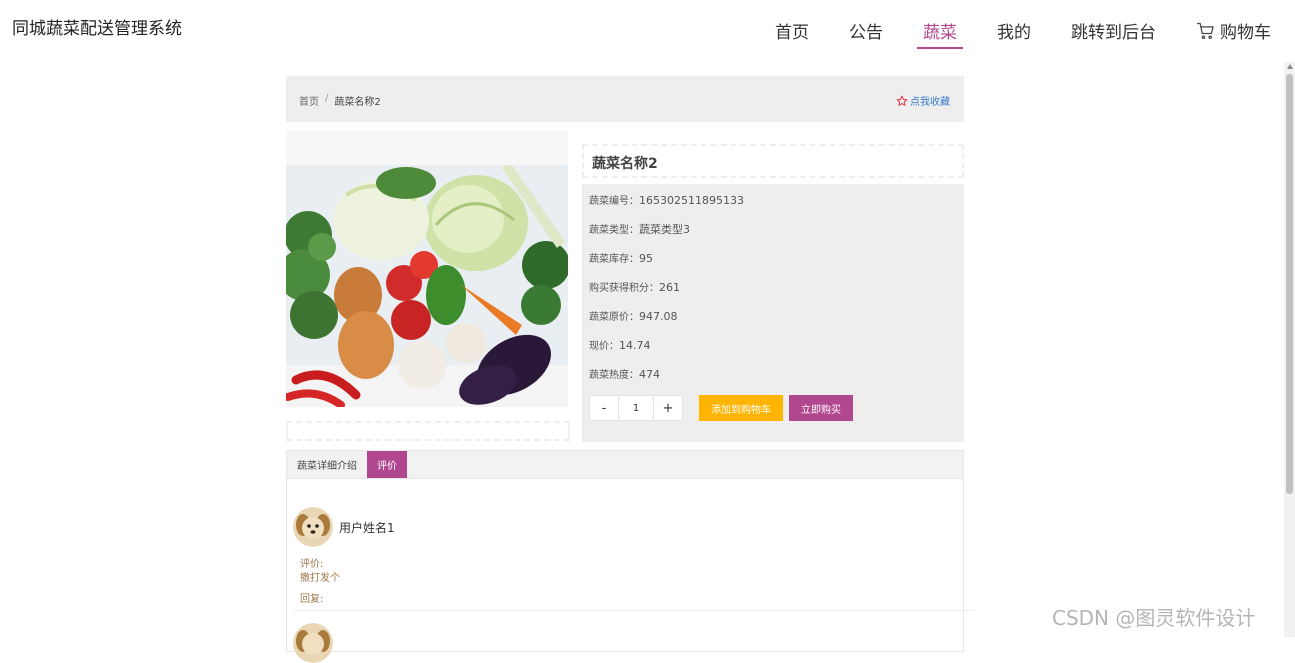  What do you see at coordinates (902, 101) in the screenshot?
I see `star-icon` at bounding box center [902, 101].